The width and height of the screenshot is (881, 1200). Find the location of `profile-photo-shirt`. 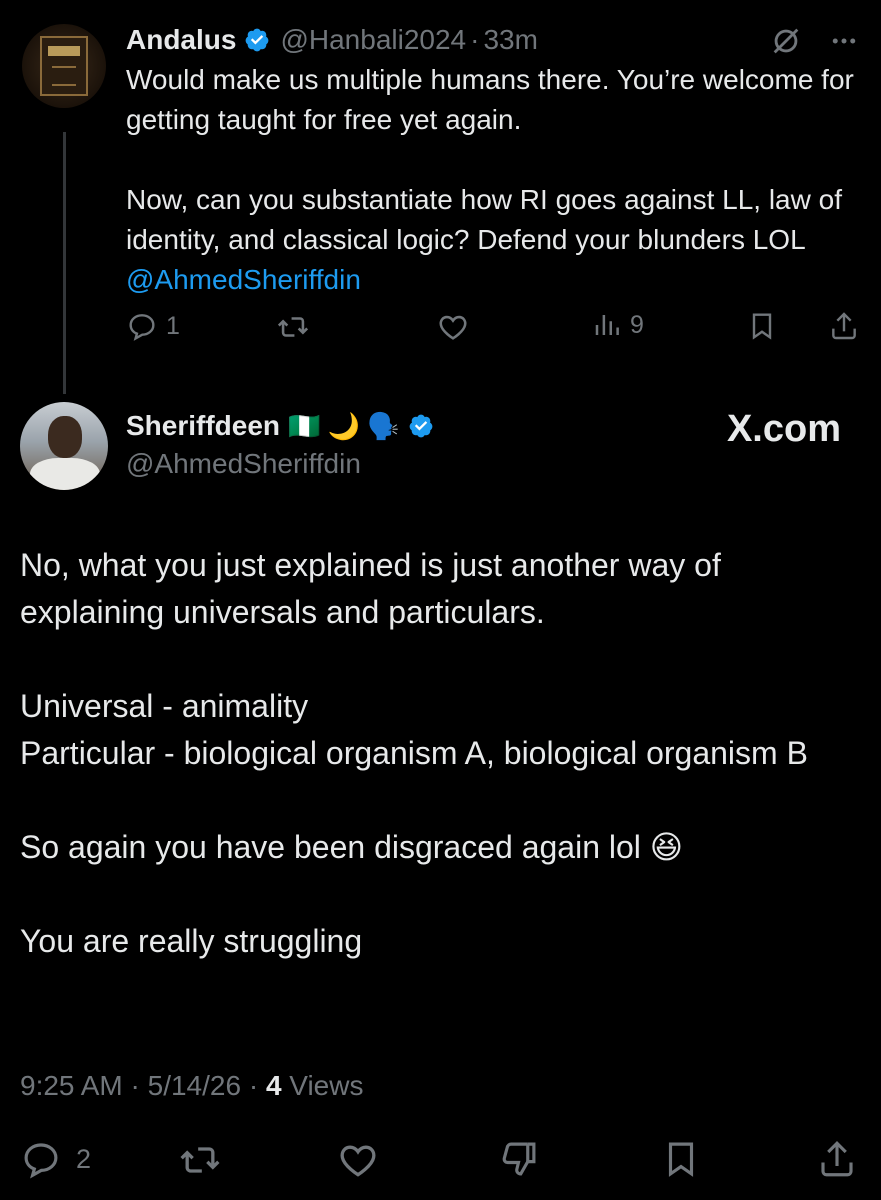

profile-photo-shirt is located at coordinates (65, 474).